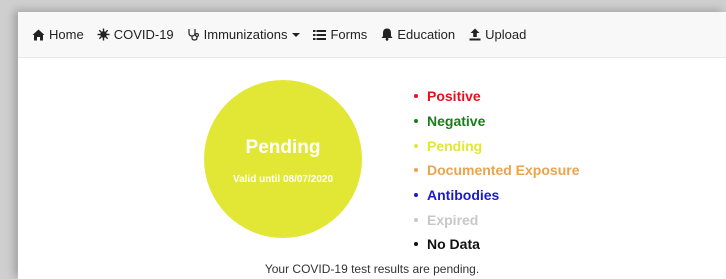 The width and height of the screenshot is (726, 279). What do you see at coordinates (386, 34) in the screenshot?
I see `bell-icon` at bounding box center [386, 34].